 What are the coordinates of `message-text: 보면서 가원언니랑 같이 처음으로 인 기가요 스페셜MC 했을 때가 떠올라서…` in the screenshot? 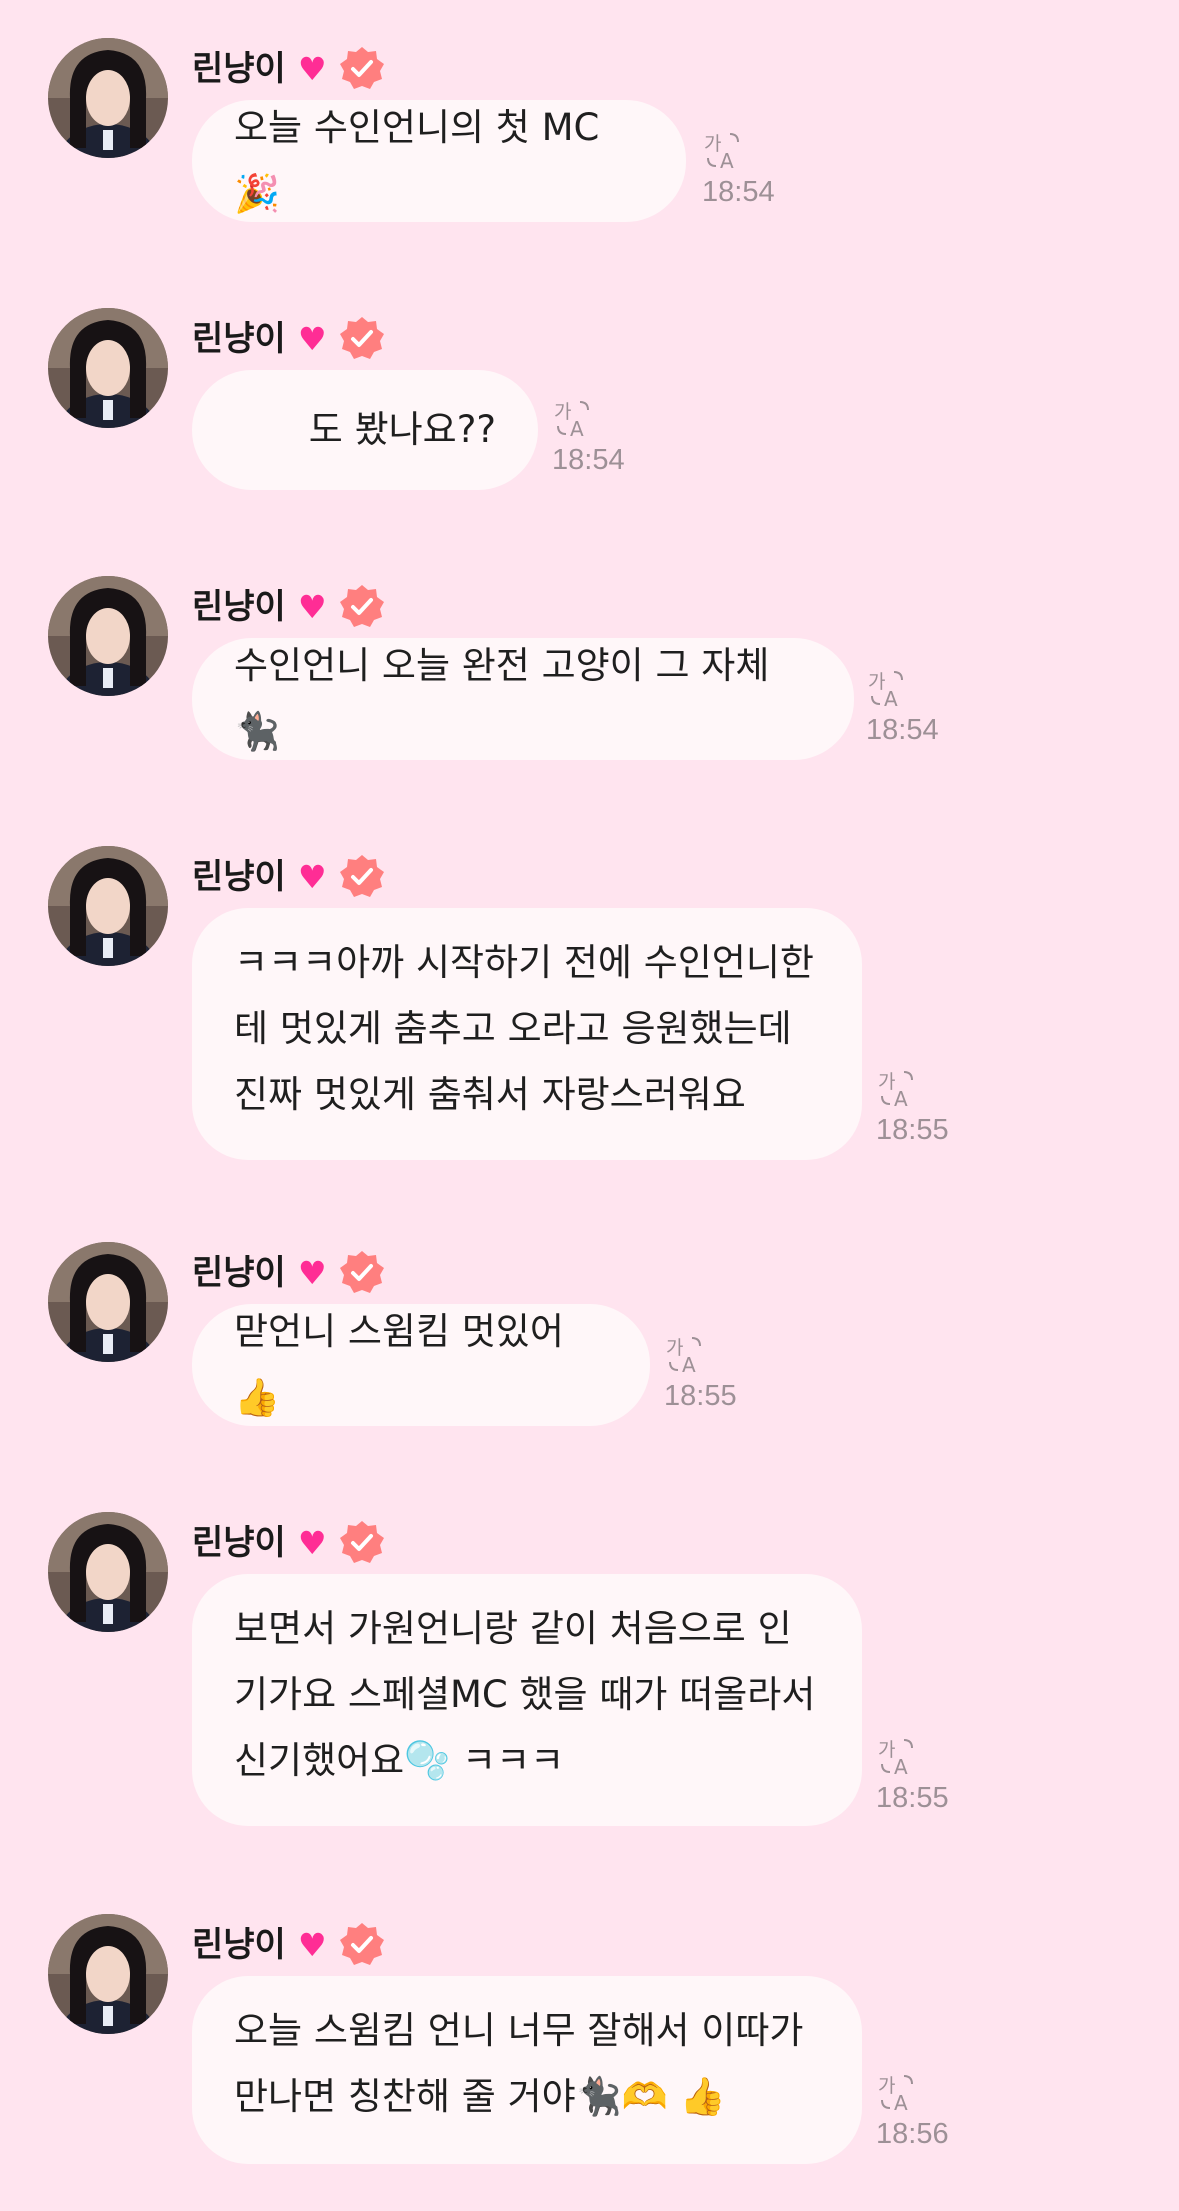 It's located at (525, 1694).